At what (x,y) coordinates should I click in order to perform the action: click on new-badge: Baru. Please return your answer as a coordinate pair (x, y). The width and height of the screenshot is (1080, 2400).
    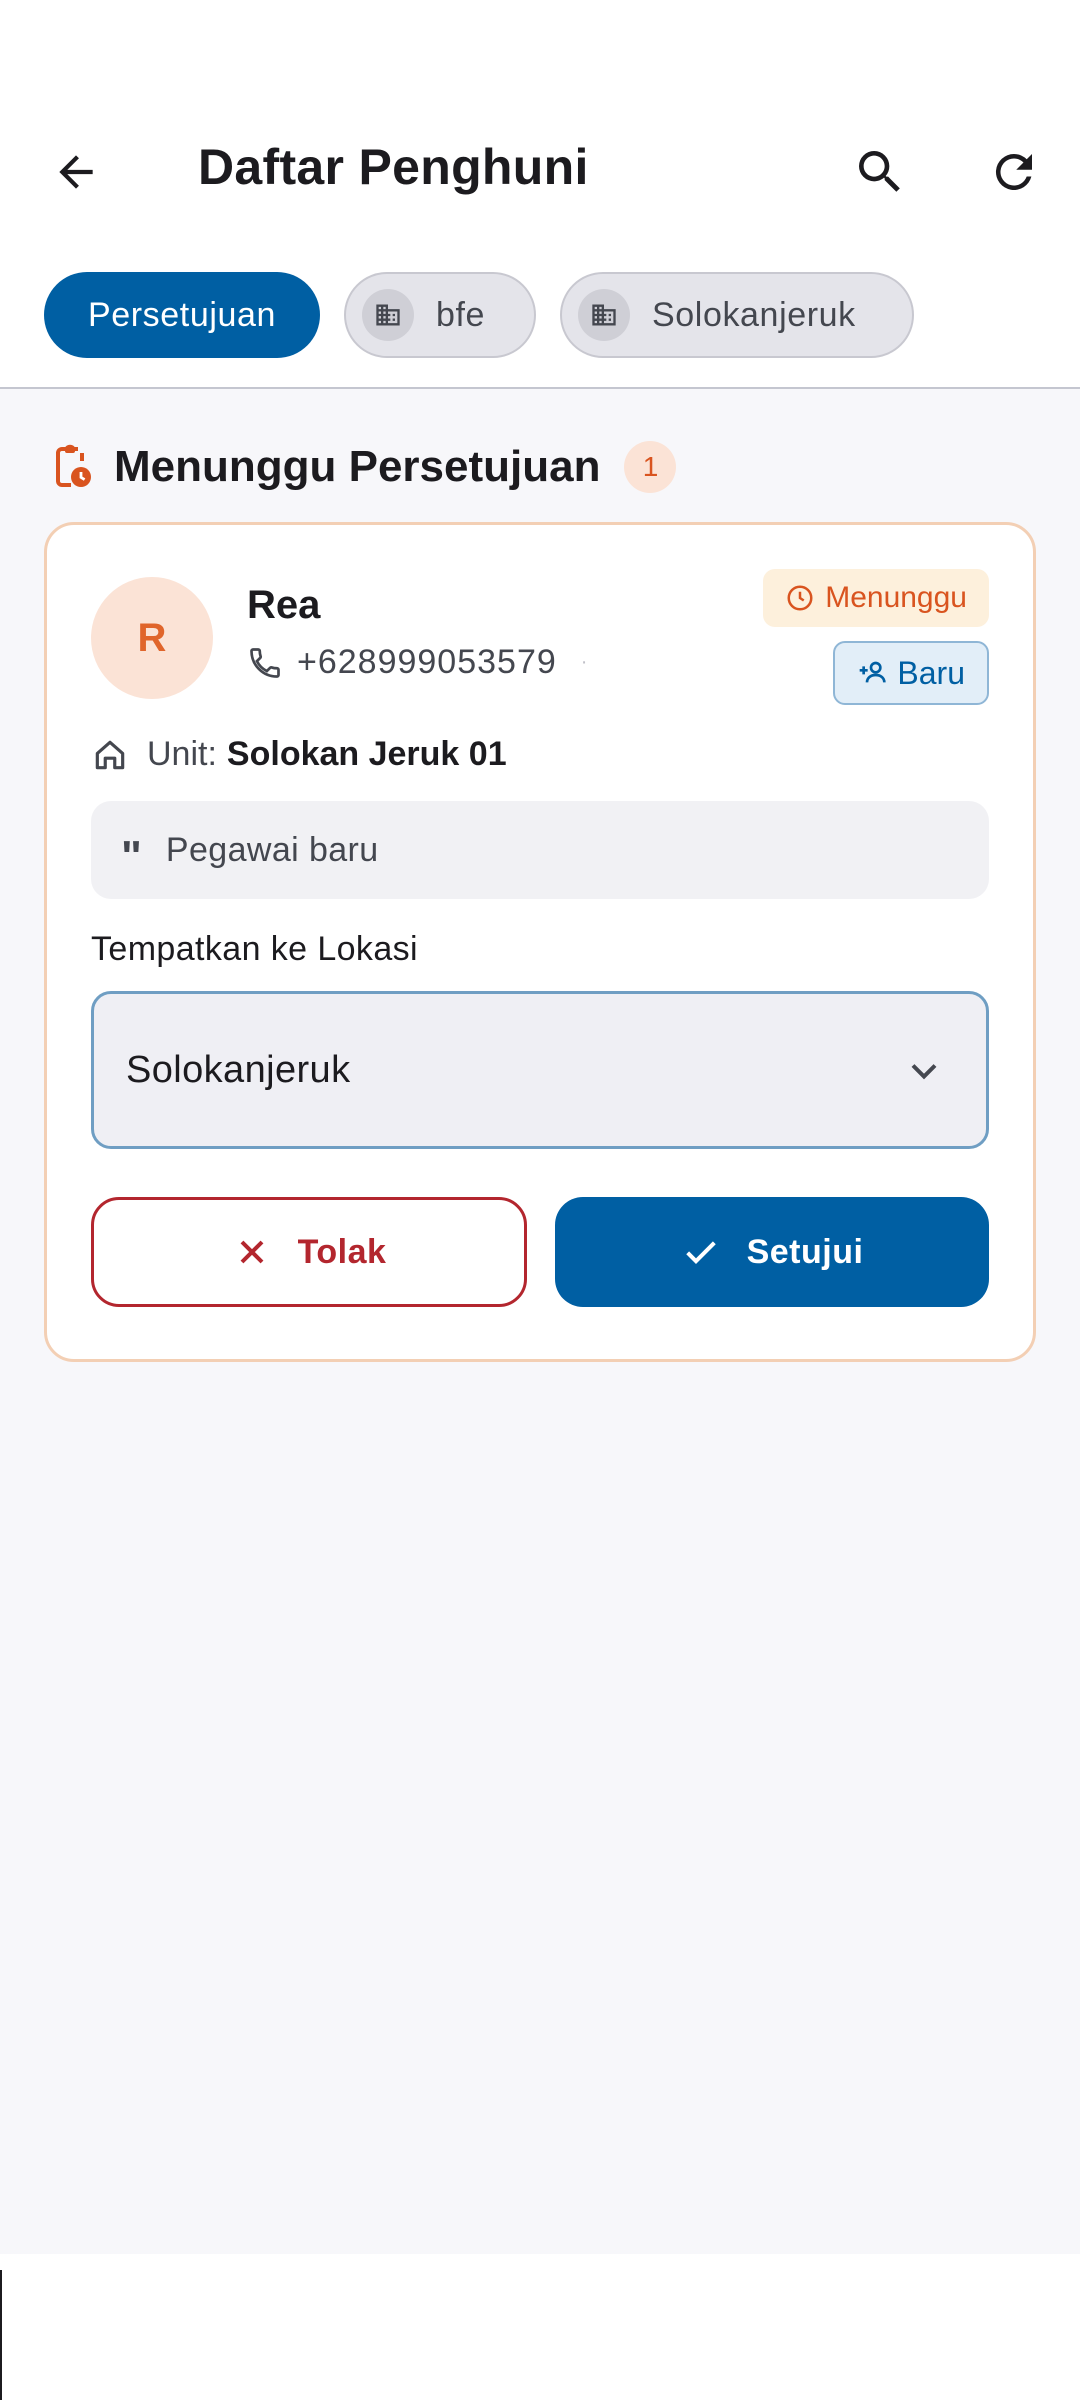
    Looking at the image, I should click on (911, 673).